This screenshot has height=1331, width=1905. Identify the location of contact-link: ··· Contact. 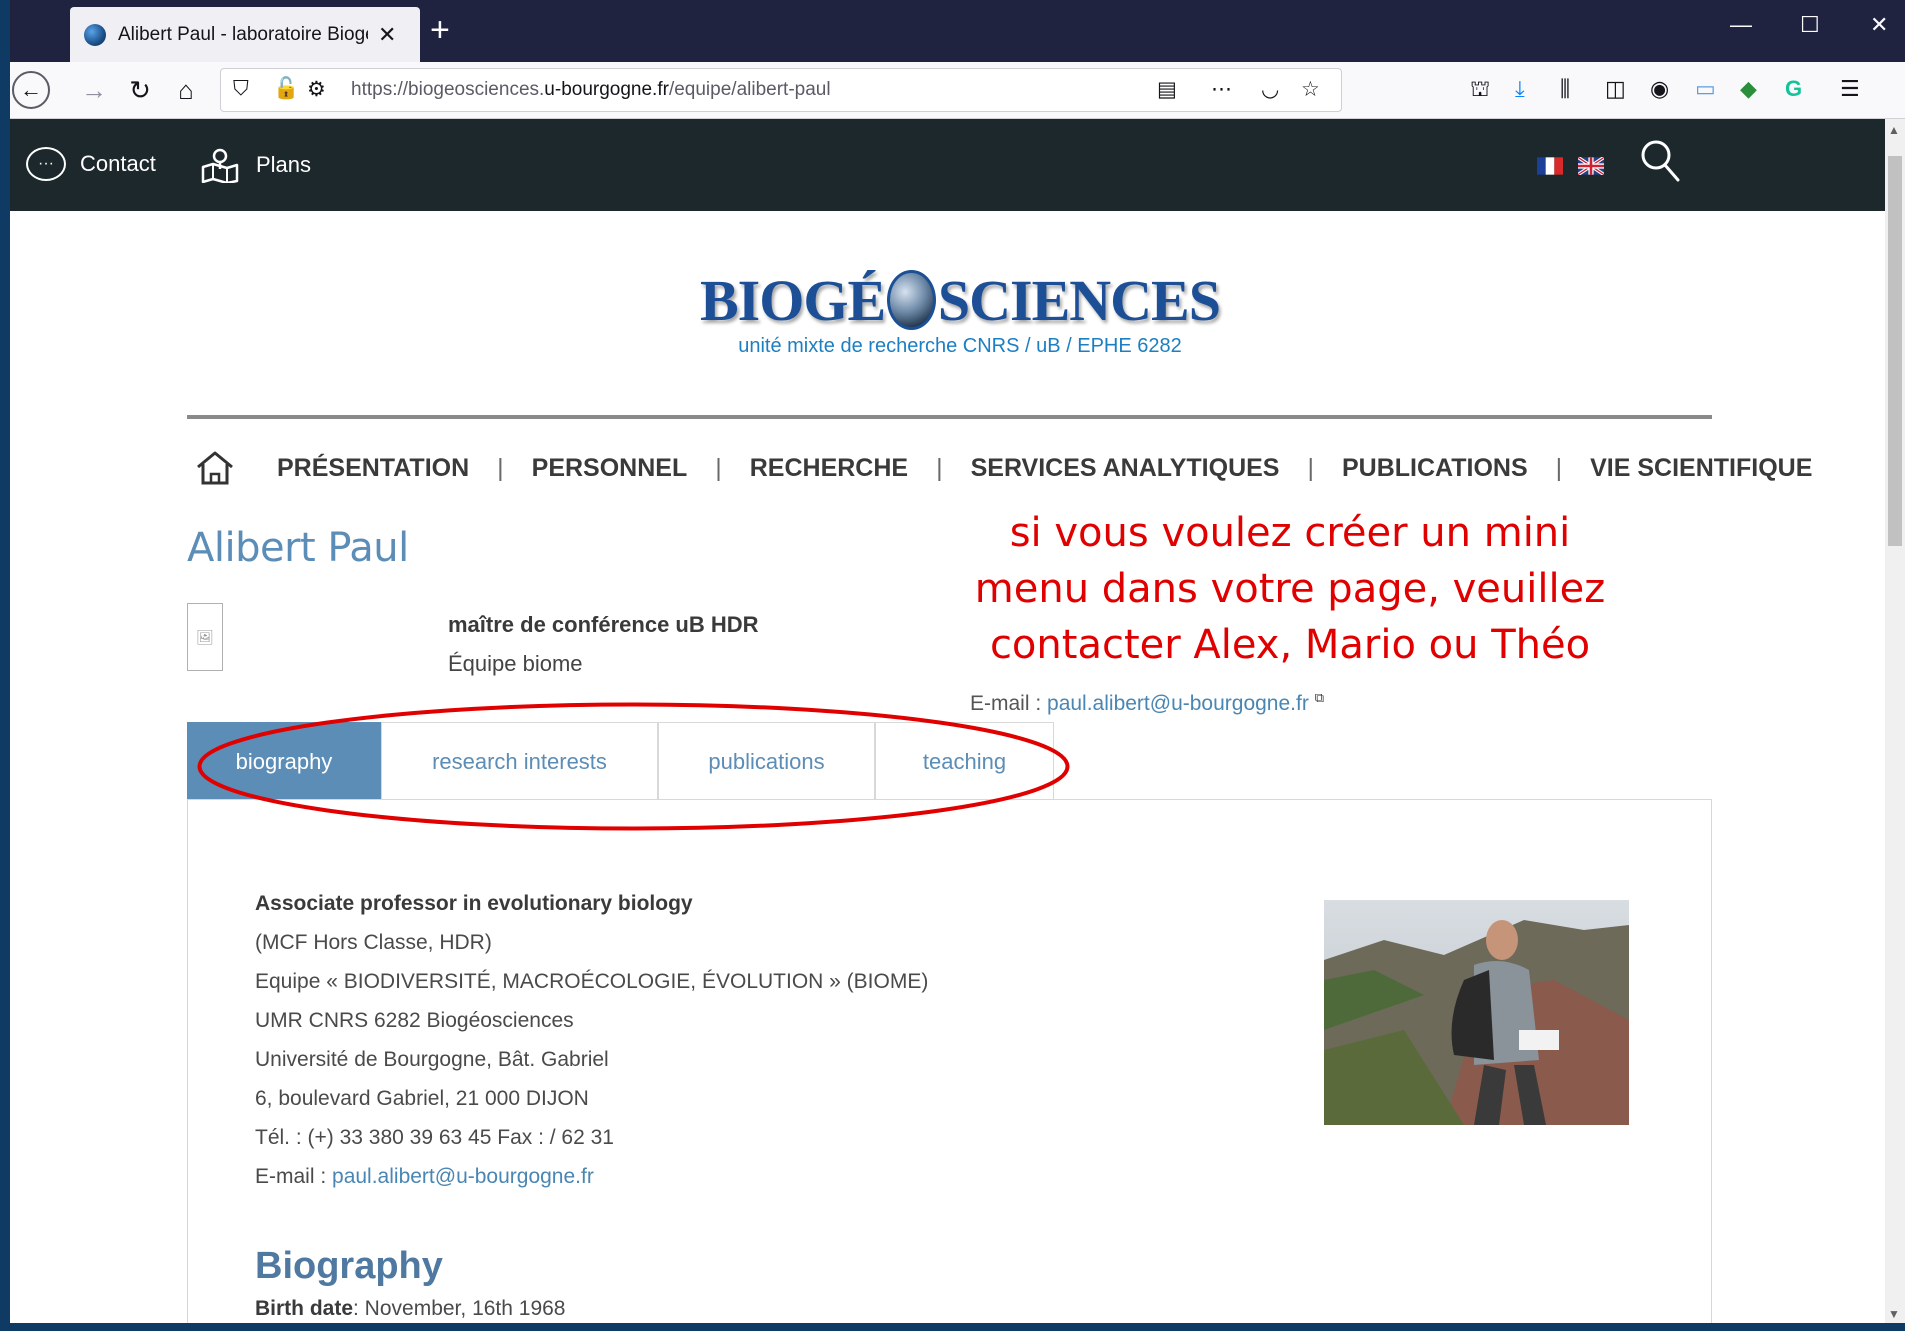
(91, 164).